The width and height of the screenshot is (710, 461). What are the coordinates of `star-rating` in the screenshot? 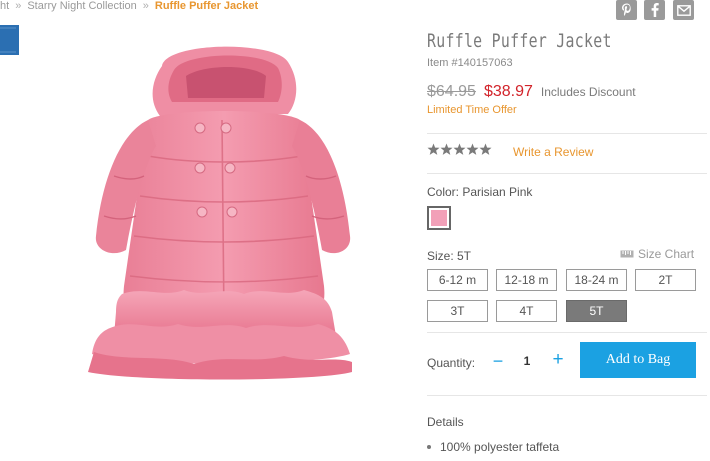 It's located at (459, 149).